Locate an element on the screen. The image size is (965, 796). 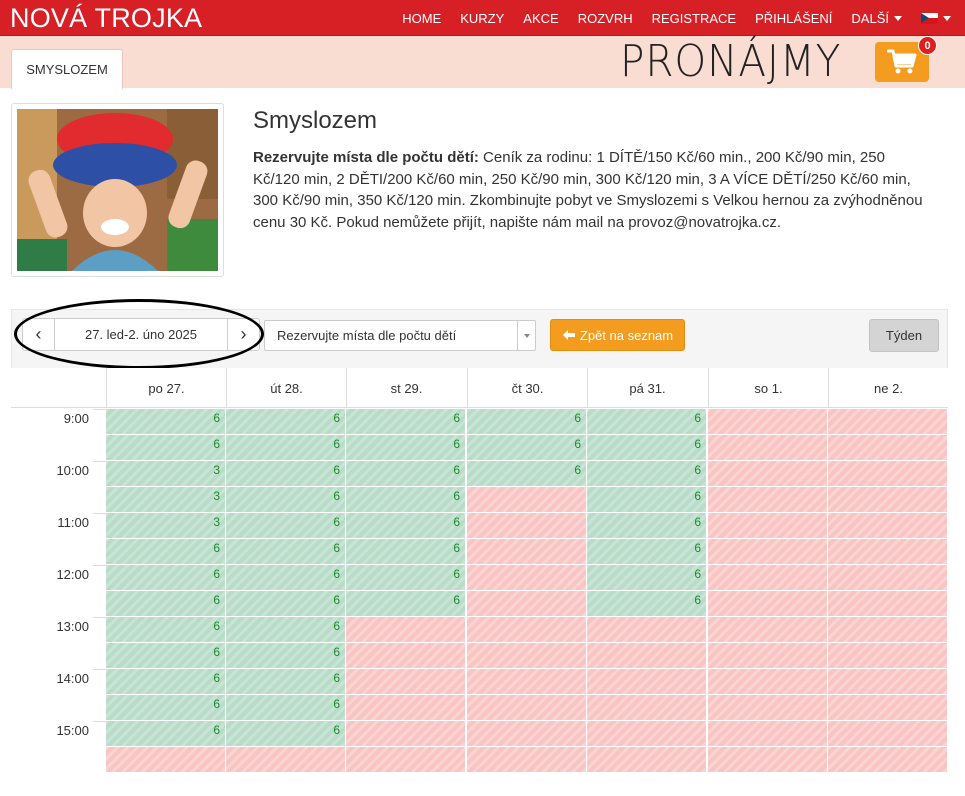
day-header: čt 30. is located at coordinates (527, 388).